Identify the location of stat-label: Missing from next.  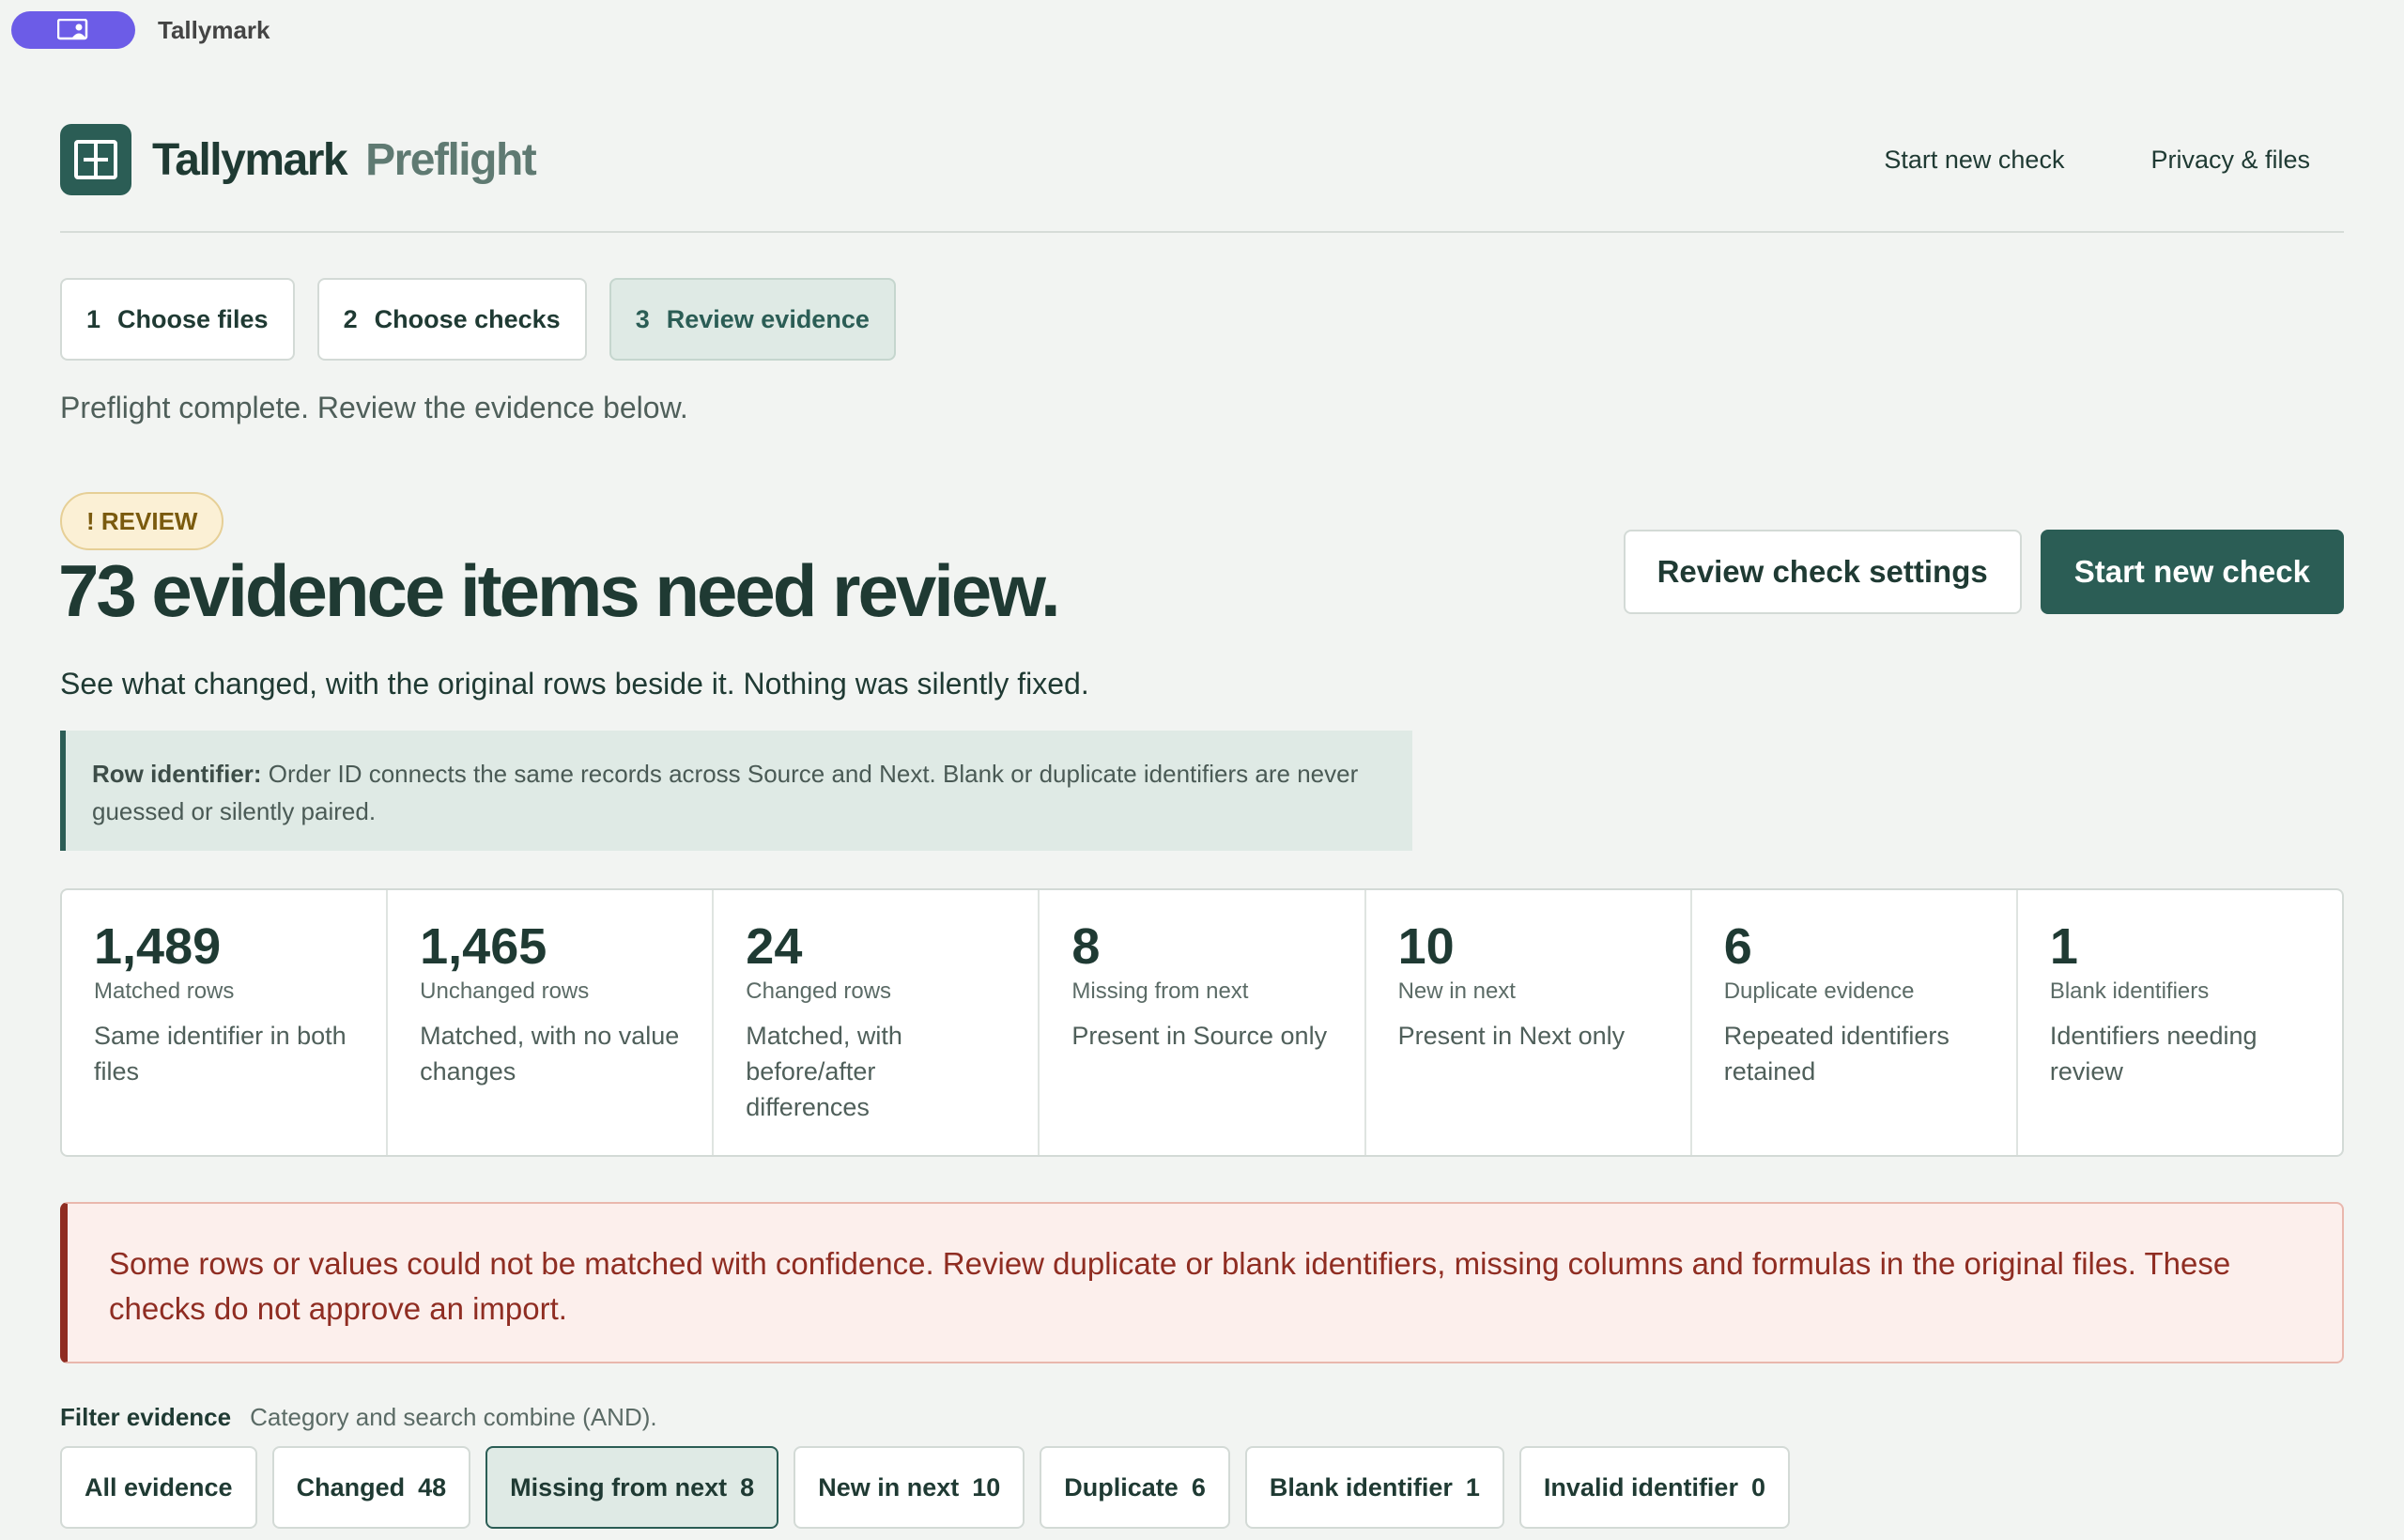
(1160, 991).